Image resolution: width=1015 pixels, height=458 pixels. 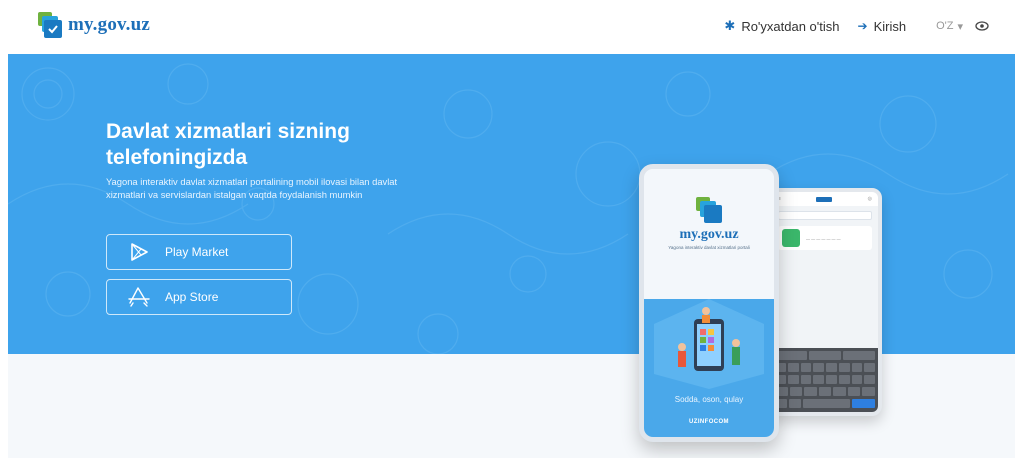 I want to click on play-icon, so click(x=139, y=252).